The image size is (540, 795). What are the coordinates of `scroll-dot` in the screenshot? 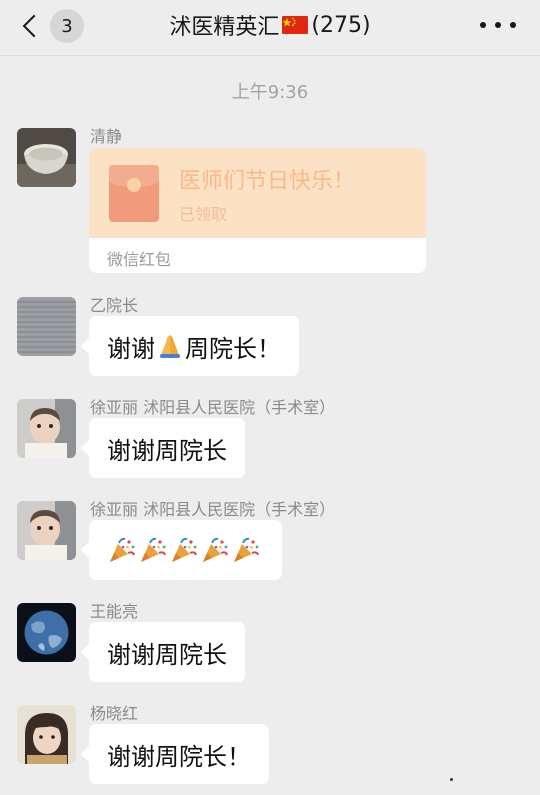 It's located at (451, 779).